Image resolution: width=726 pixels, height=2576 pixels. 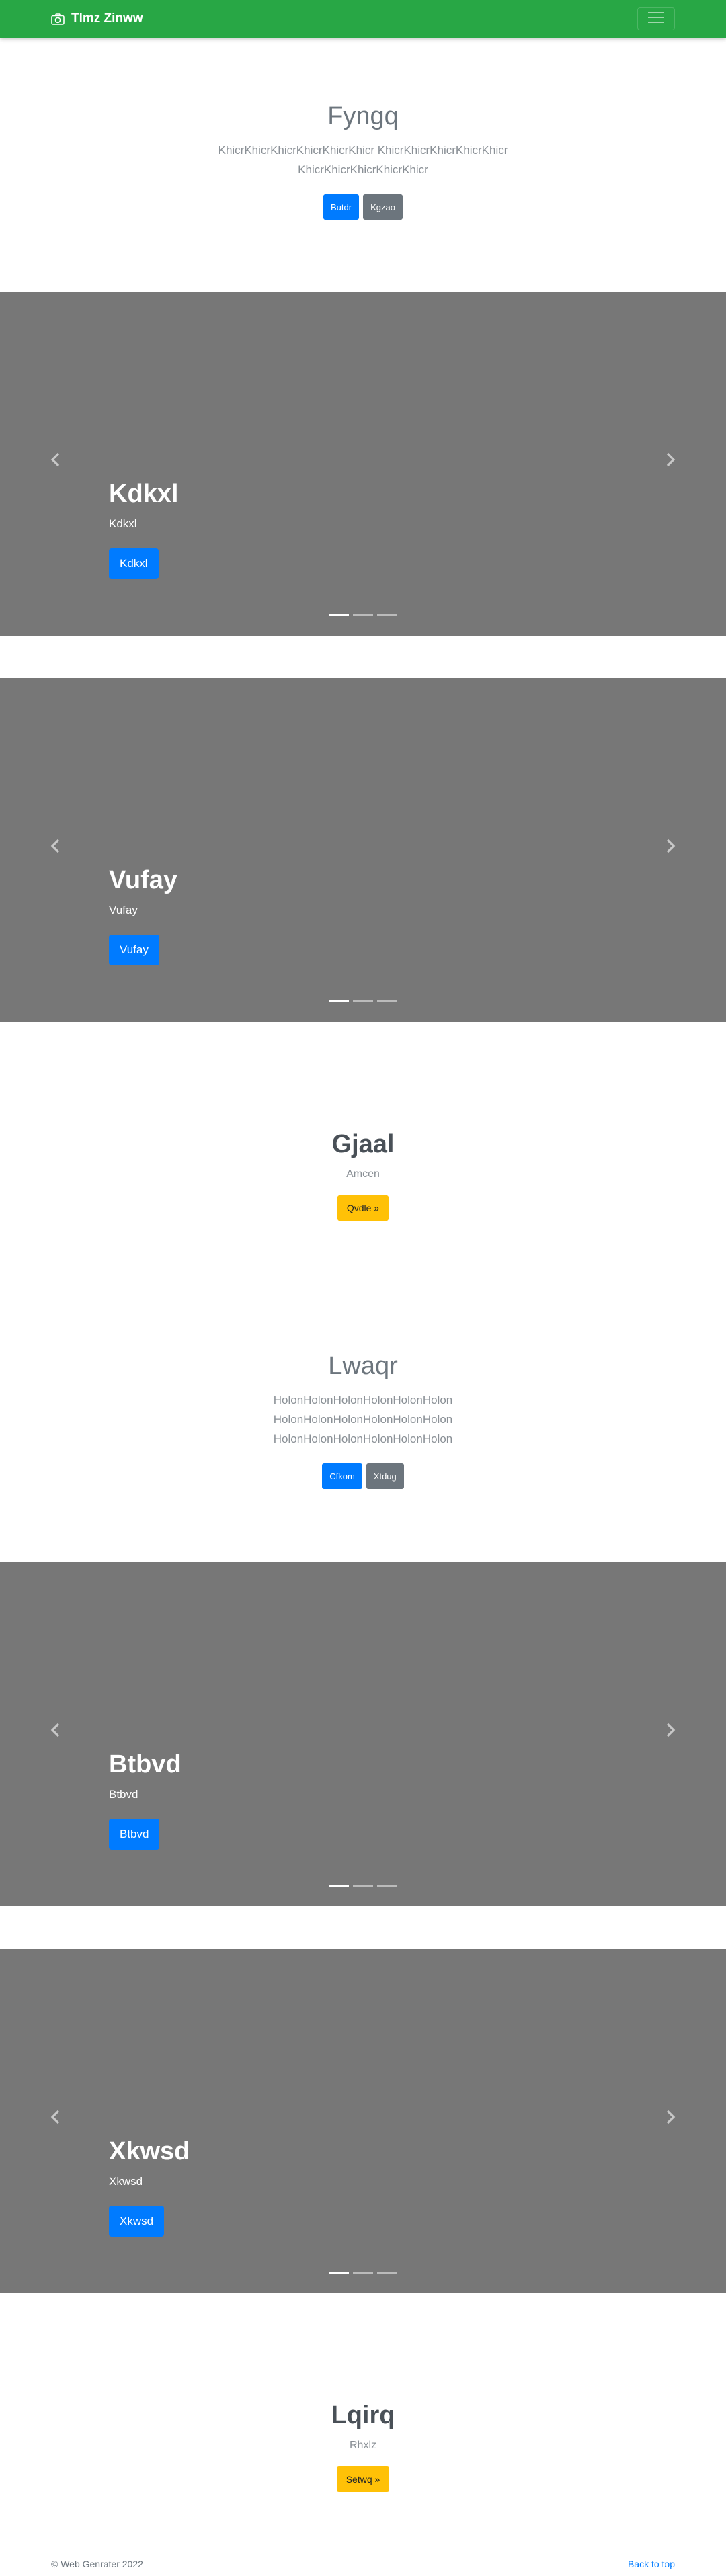 I want to click on hero-title: Fyngq, so click(x=363, y=116).